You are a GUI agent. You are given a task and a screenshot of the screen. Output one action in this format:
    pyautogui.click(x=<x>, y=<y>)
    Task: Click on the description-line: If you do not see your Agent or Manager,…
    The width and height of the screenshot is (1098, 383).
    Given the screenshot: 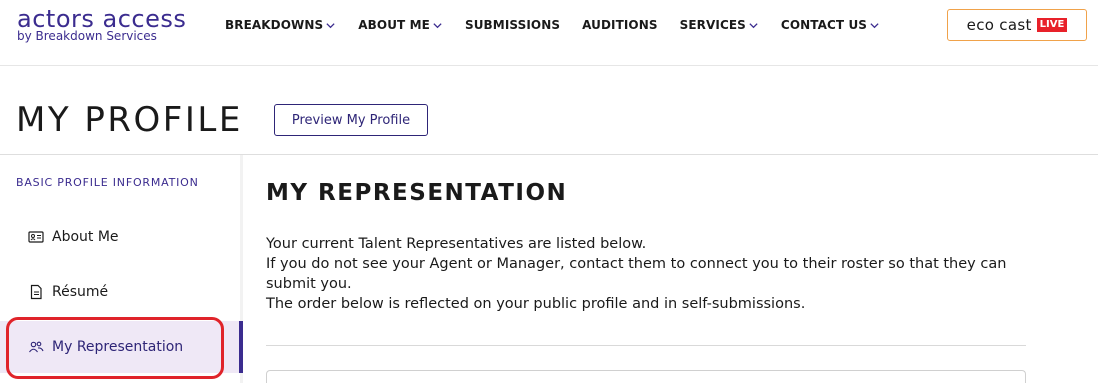 What is the action you would take?
    pyautogui.click(x=636, y=274)
    